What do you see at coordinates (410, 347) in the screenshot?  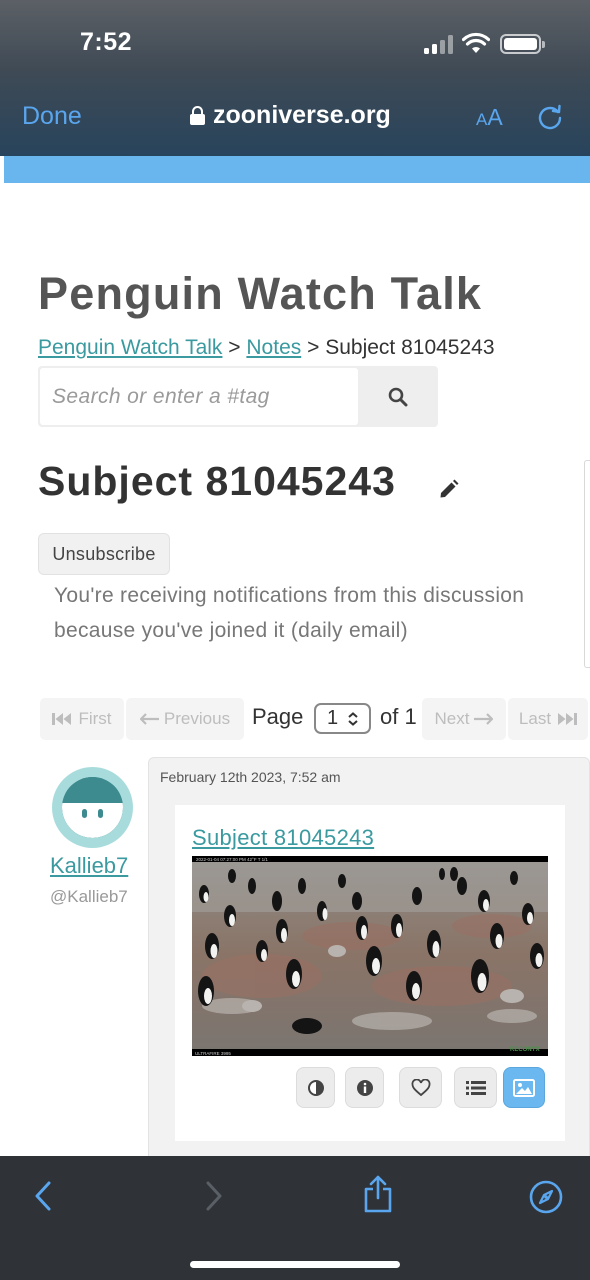 I see `breadcrumb-current: Subject 81045243` at bounding box center [410, 347].